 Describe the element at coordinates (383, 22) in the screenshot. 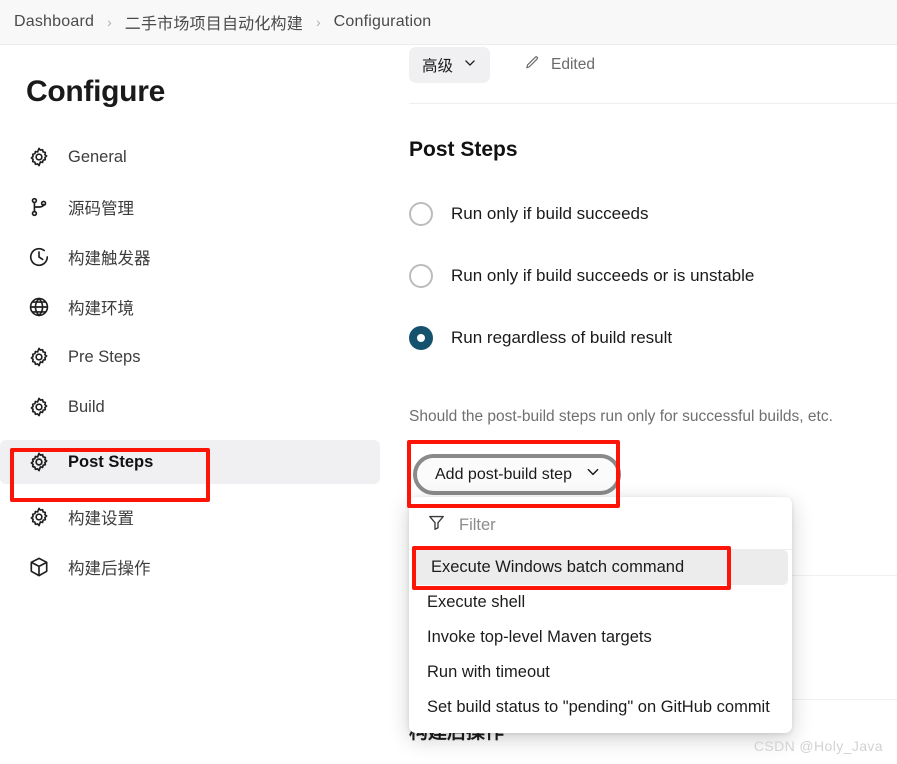

I see `breadcrumb-item-configuration: Configuration` at that location.